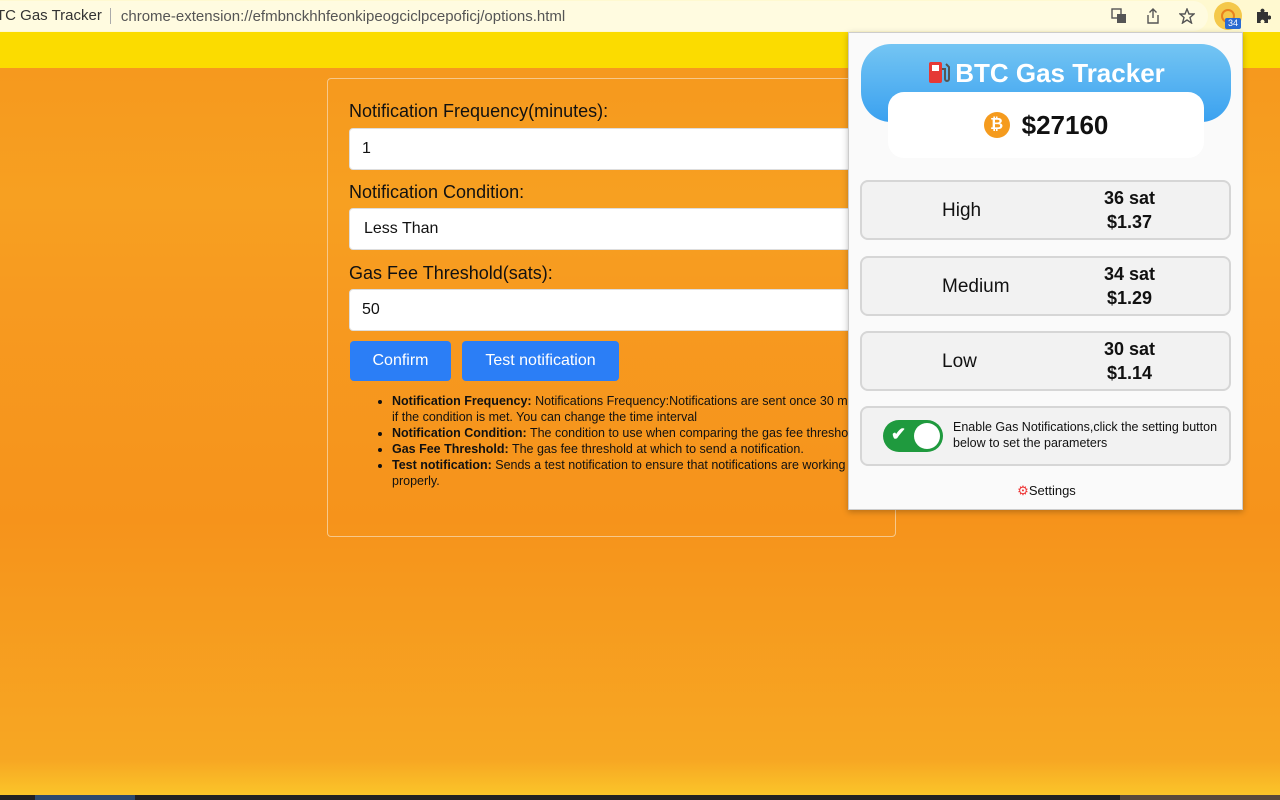 The image size is (1280, 800). What do you see at coordinates (462, 401) in the screenshot?
I see `note-title: Notification Frequency:` at bounding box center [462, 401].